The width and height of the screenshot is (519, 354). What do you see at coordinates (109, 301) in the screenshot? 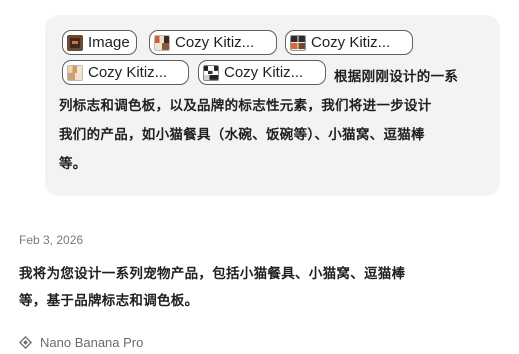
I see `response-text-line: 等，基于品牌标志和调色板。` at bounding box center [109, 301].